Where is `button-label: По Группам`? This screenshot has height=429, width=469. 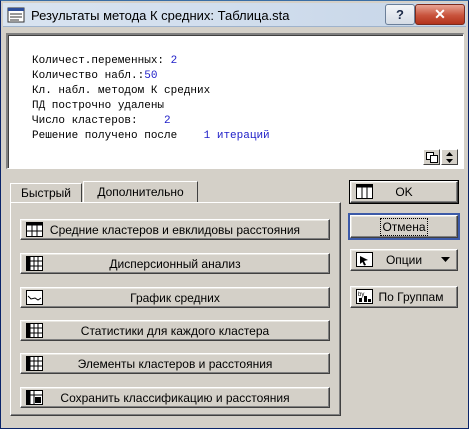
button-label: По Группам is located at coordinates (411, 297).